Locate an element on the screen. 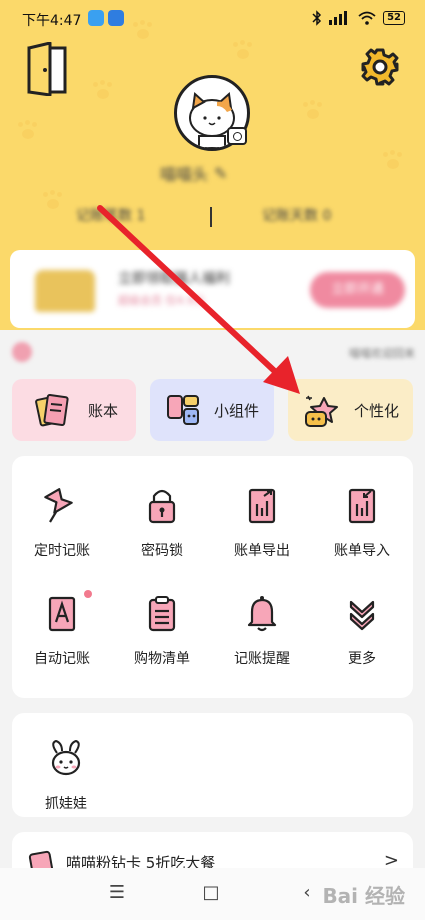 Image resolution: width=425 pixels, height=920 pixels. bluetooth-icon is located at coordinates (317, 18).